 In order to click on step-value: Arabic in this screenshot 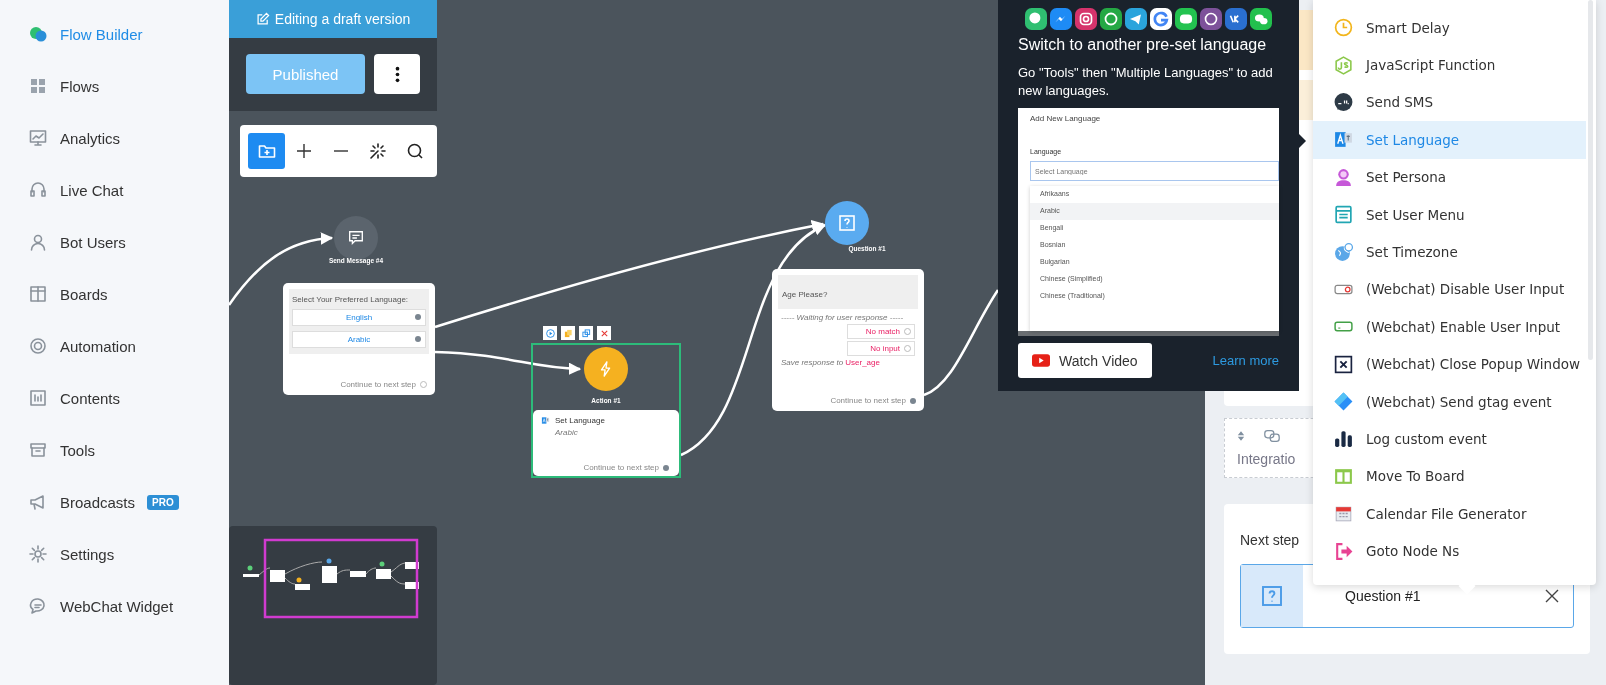, I will do `click(566, 432)`.